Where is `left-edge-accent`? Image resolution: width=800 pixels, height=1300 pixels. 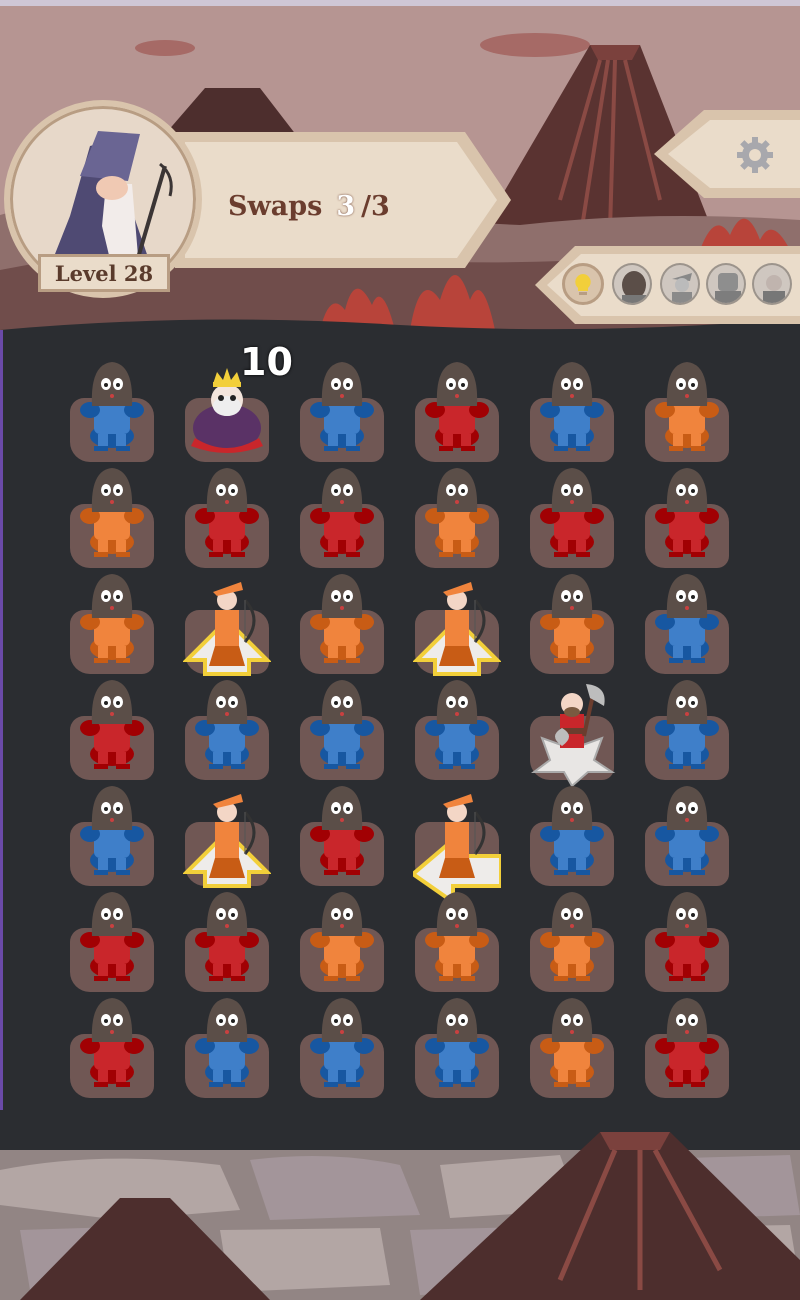 left-edge-accent is located at coordinates (1, 720).